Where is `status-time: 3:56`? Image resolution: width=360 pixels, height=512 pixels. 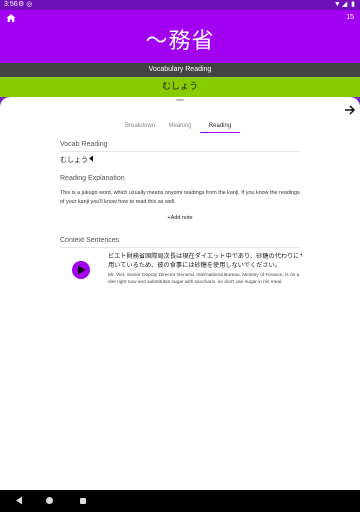 status-time: 3:56 is located at coordinates (11, 4).